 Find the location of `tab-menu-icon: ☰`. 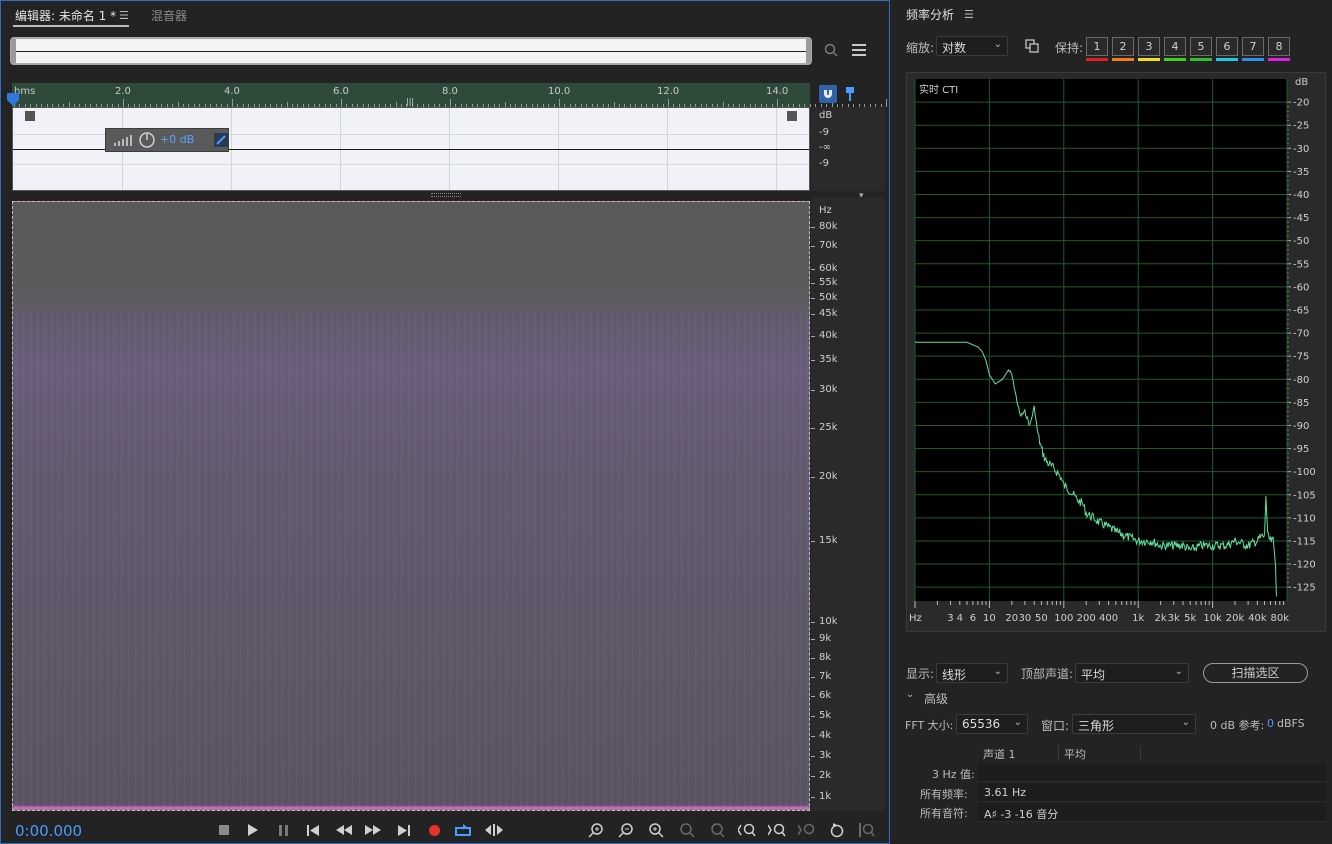

tab-menu-icon: ☰ is located at coordinates (124, 15).